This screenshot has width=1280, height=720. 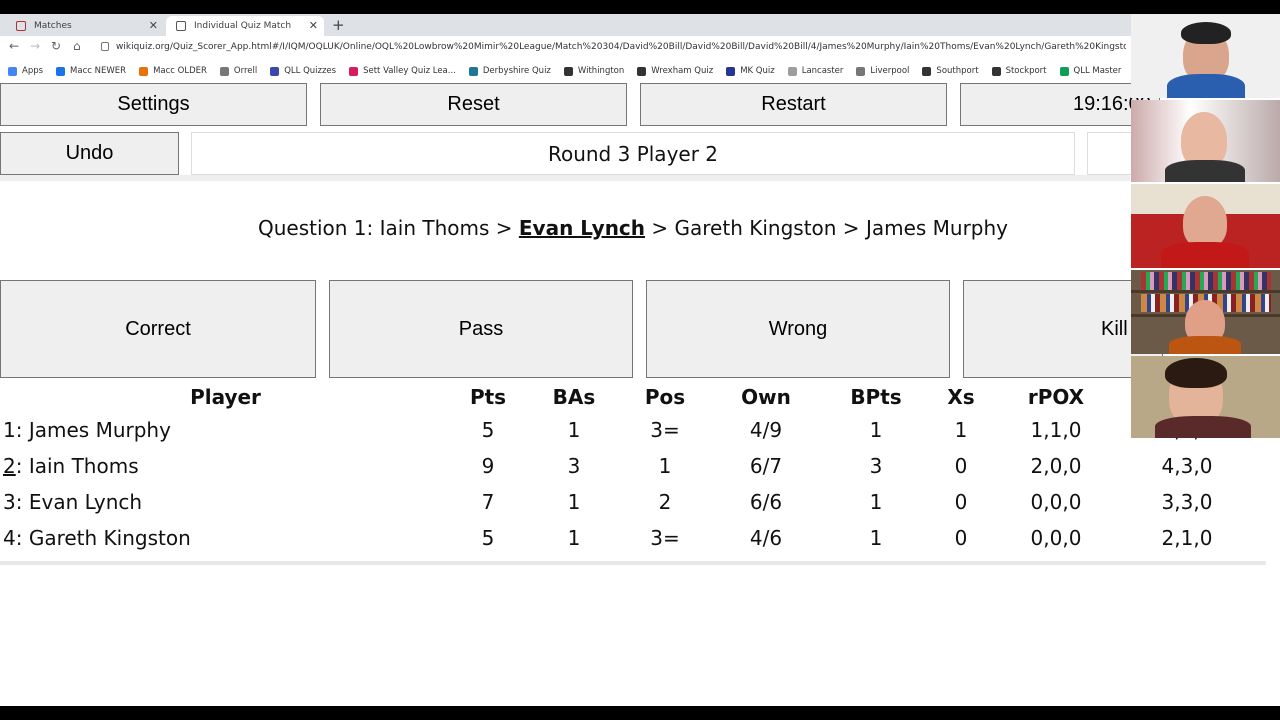 I want to click on bookmark-label: QLL Quizzes, so click(x=310, y=71).